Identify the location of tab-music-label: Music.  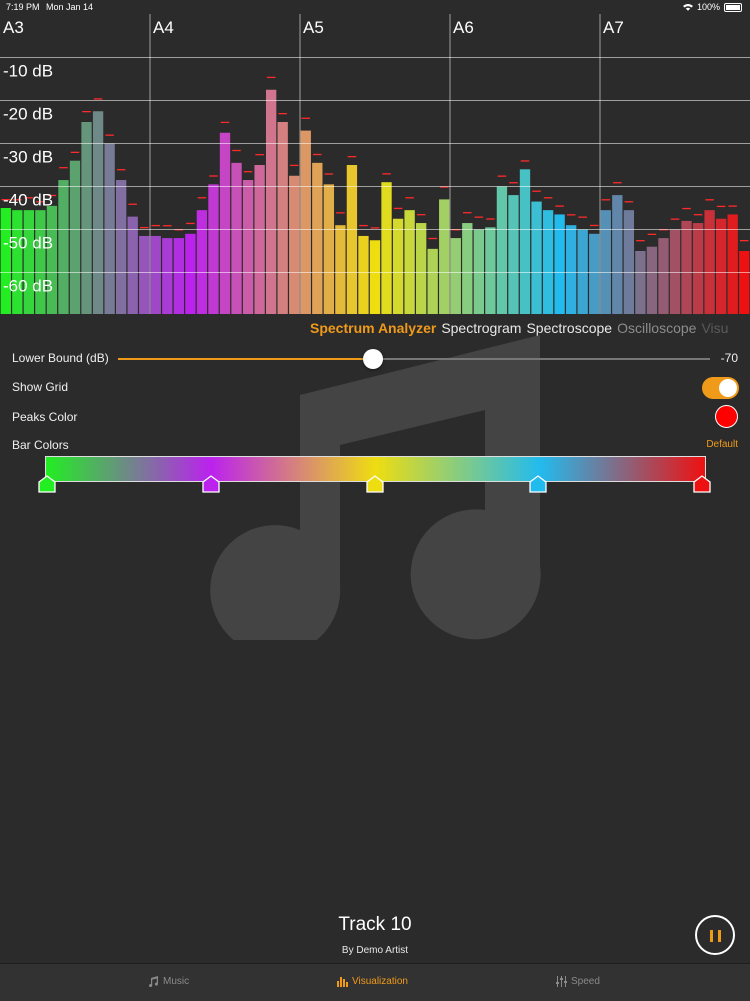
(176, 981).